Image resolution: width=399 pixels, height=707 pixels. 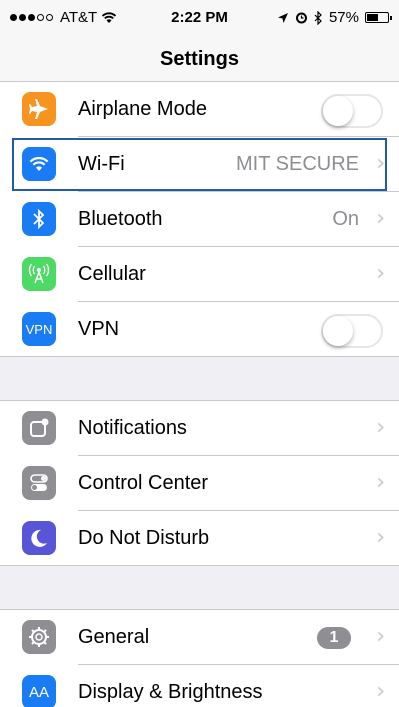 I want to click on settings-row-do-not-disturb: Do Not Disturb ›, so click(x=199, y=538).